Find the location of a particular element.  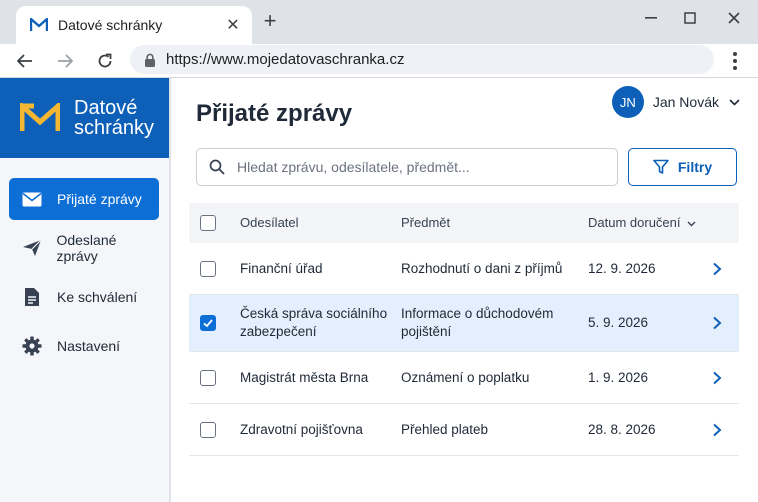

row-sender: Finanční úřad is located at coordinates (281, 268).